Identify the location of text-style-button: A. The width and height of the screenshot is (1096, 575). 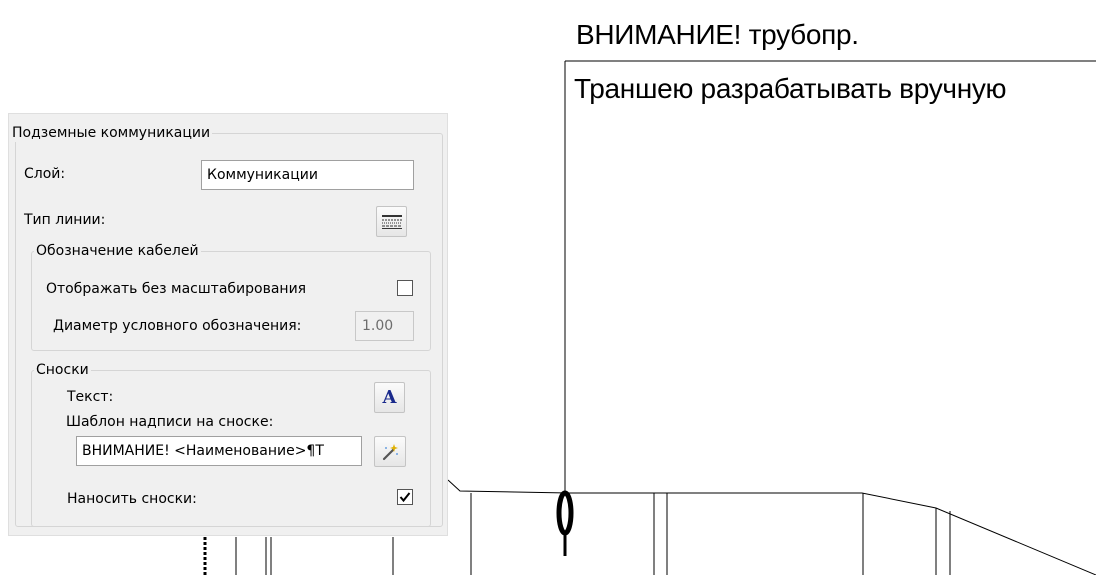
(389, 397).